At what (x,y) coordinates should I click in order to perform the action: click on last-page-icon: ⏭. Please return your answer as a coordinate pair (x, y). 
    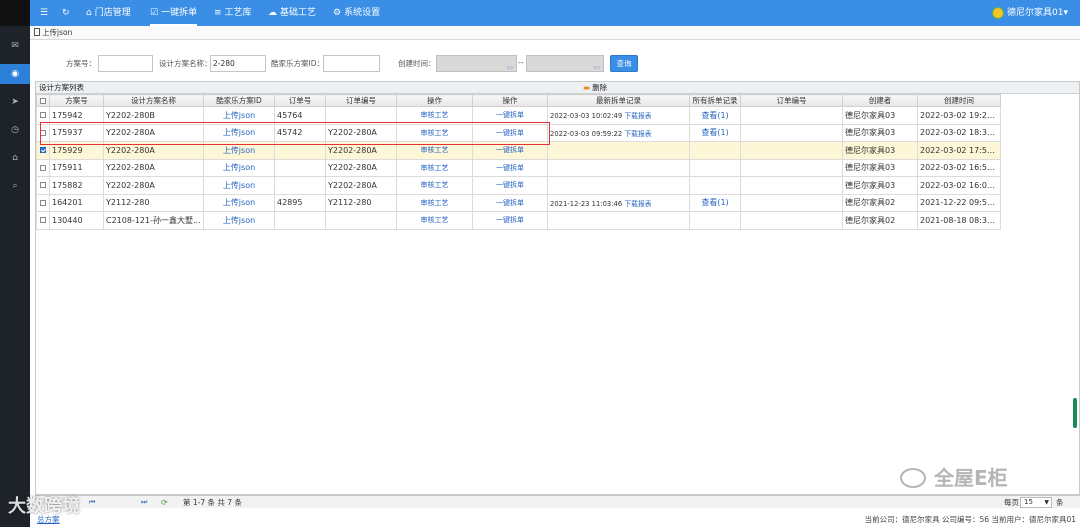
    Looking at the image, I should click on (144, 502).